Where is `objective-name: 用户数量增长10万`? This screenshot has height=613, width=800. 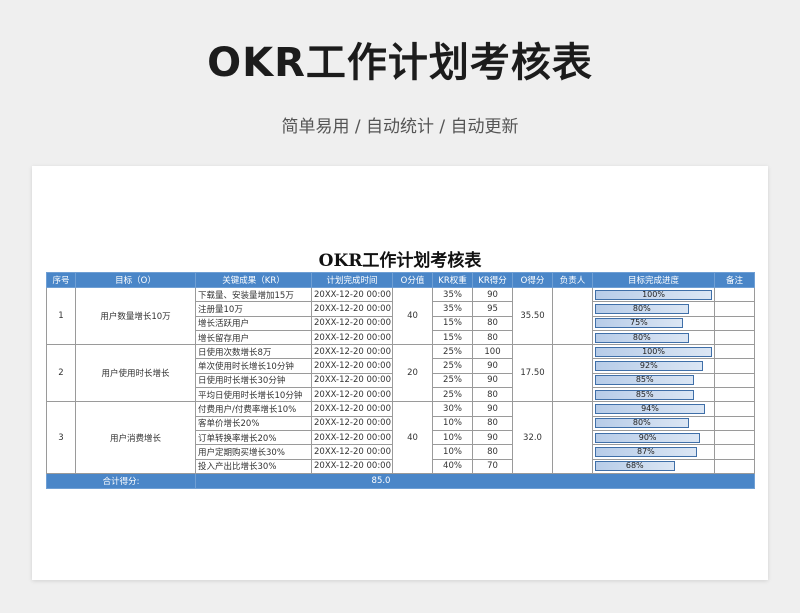 objective-name: 用户数量增长10万 is located at coordinates (135, 316).